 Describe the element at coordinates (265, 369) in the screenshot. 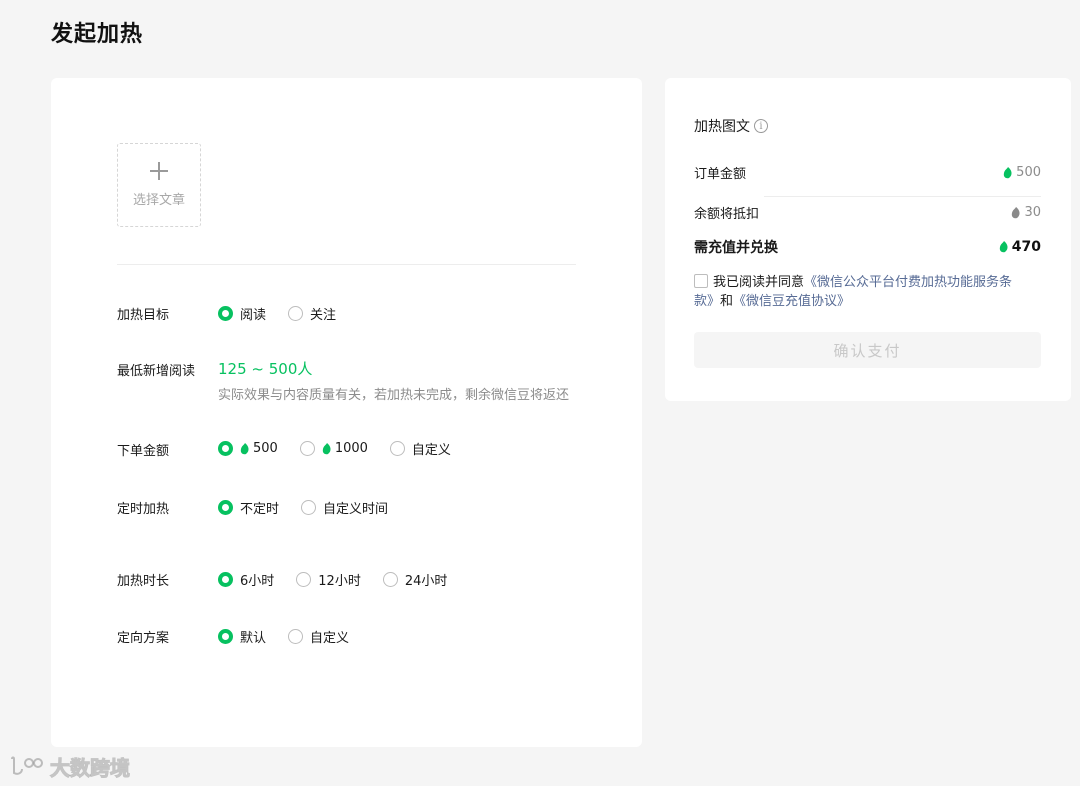

I see `min-reads-range: 125 ~ 500人` at that location.